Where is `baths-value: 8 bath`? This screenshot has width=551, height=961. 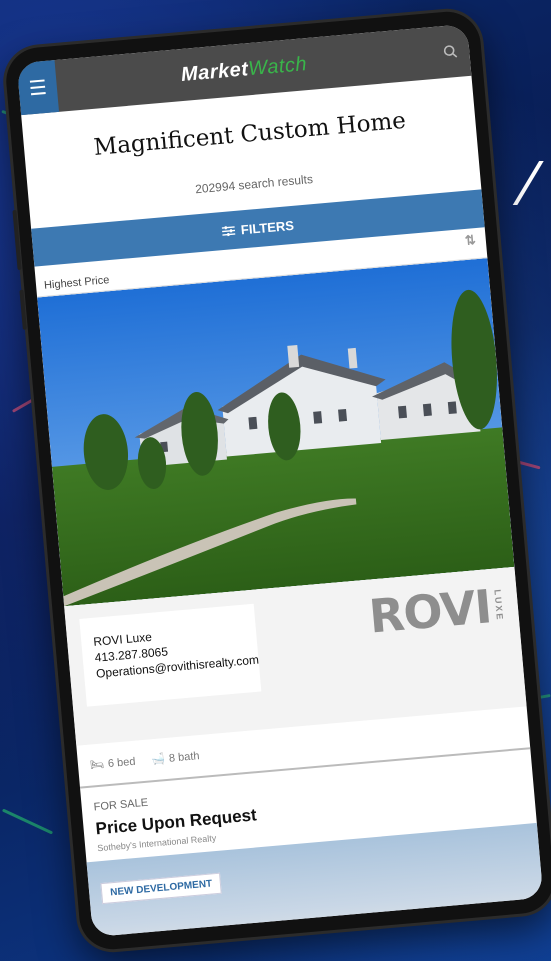
baths-value: 8 bath is located at coordinates (184, 757).